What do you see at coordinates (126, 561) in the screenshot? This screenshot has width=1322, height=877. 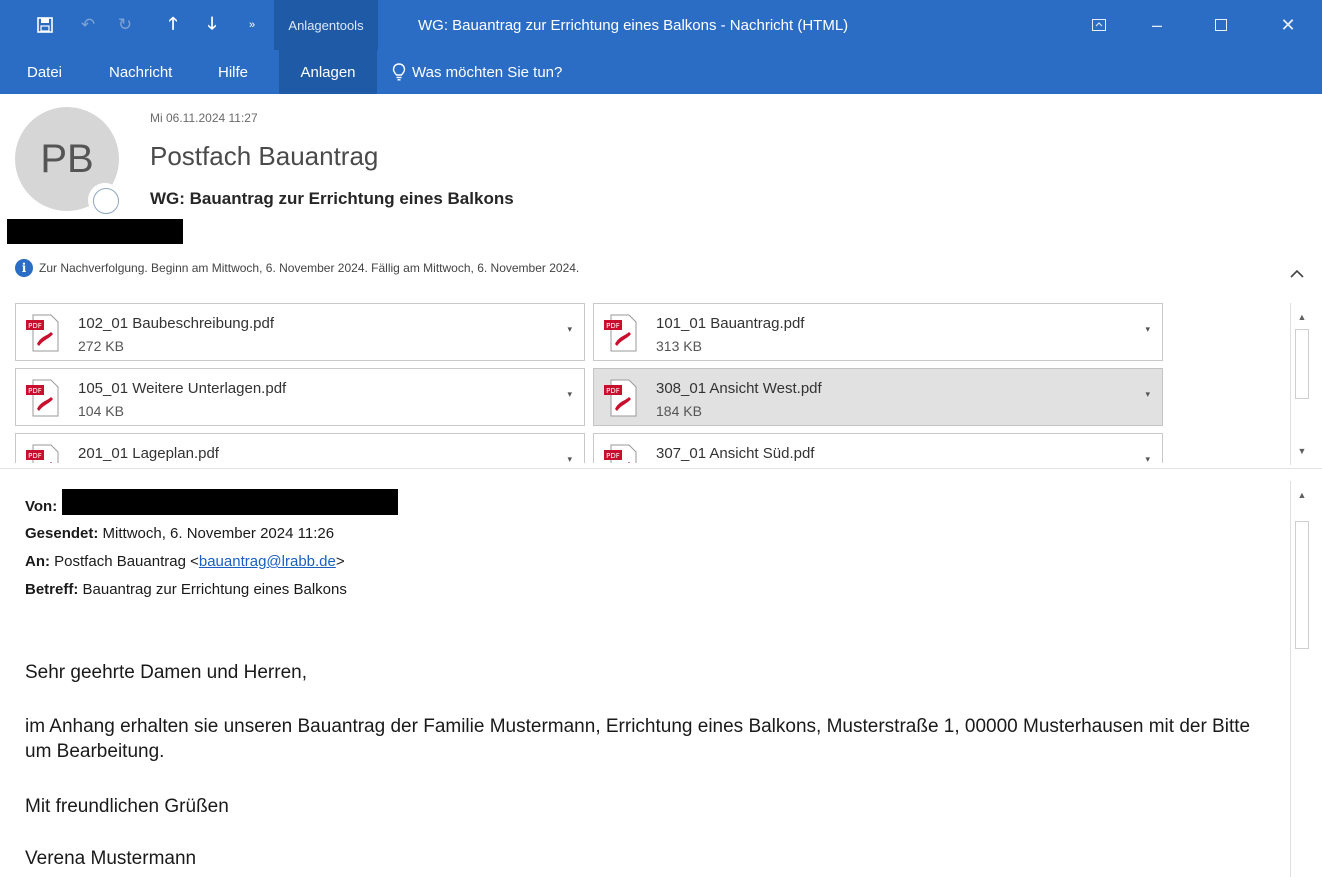 I see `to-name: Postfach Bauantrag <` at bounding box center [126, 561].